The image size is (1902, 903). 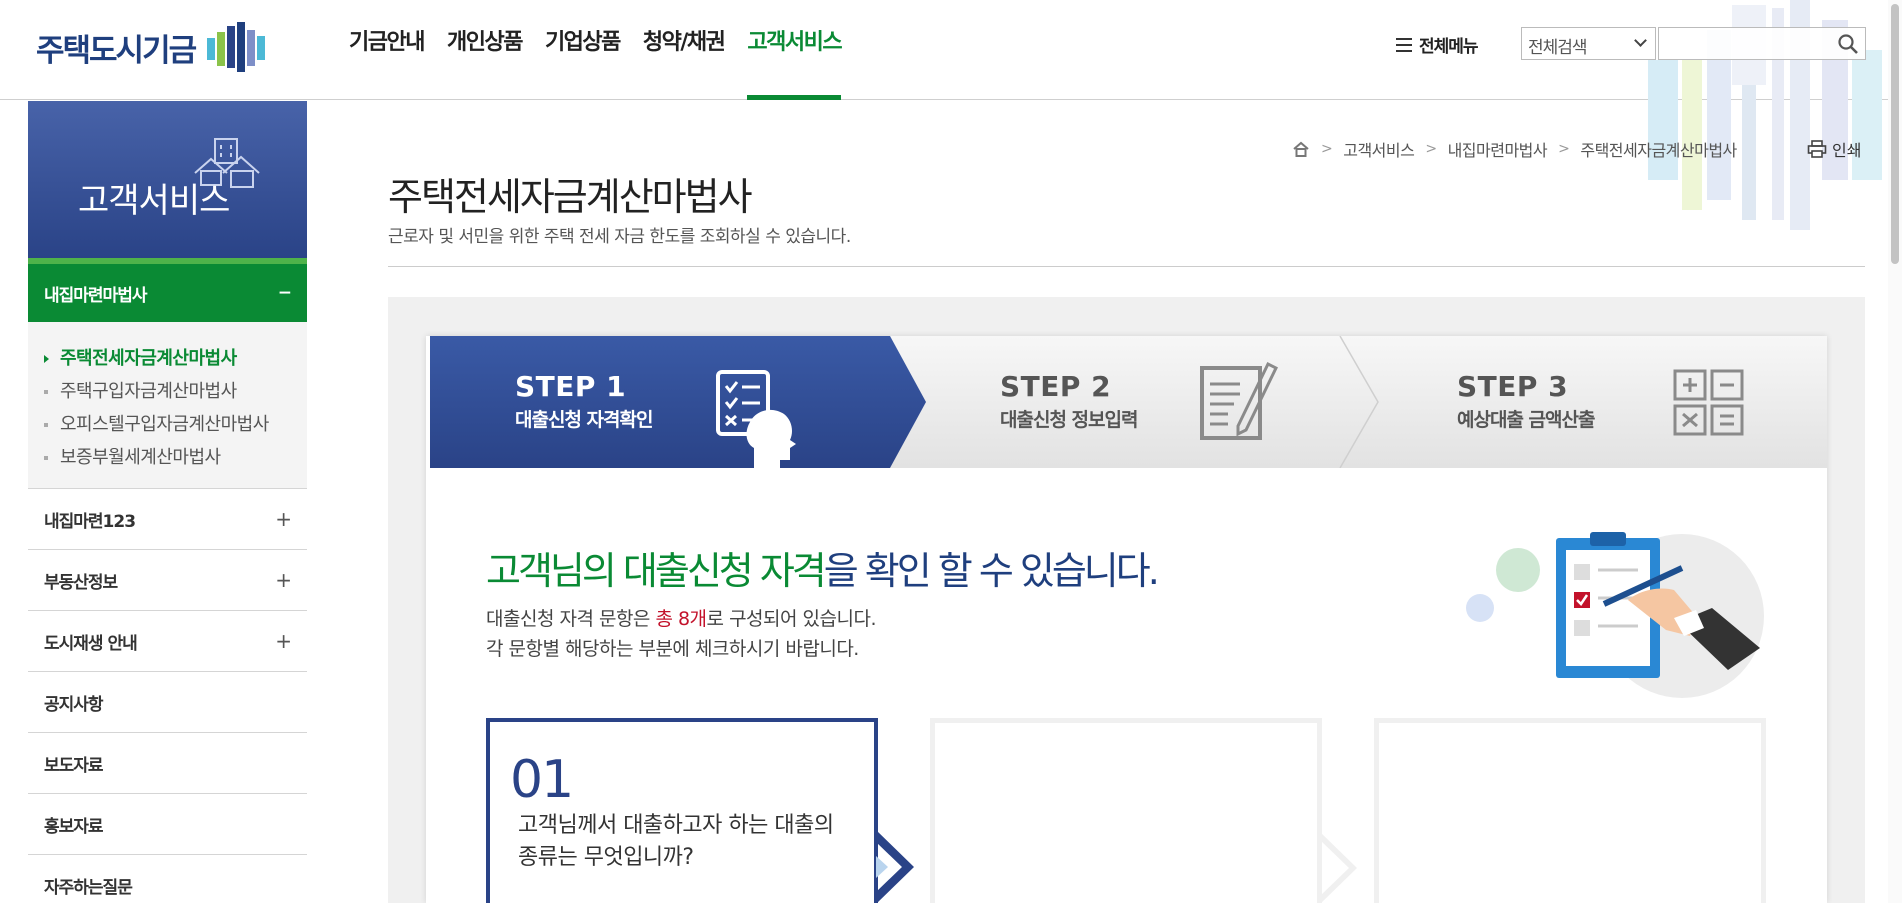 I want to click on side-nav-item-label: 내집마련123, so click(x=90, y=521).